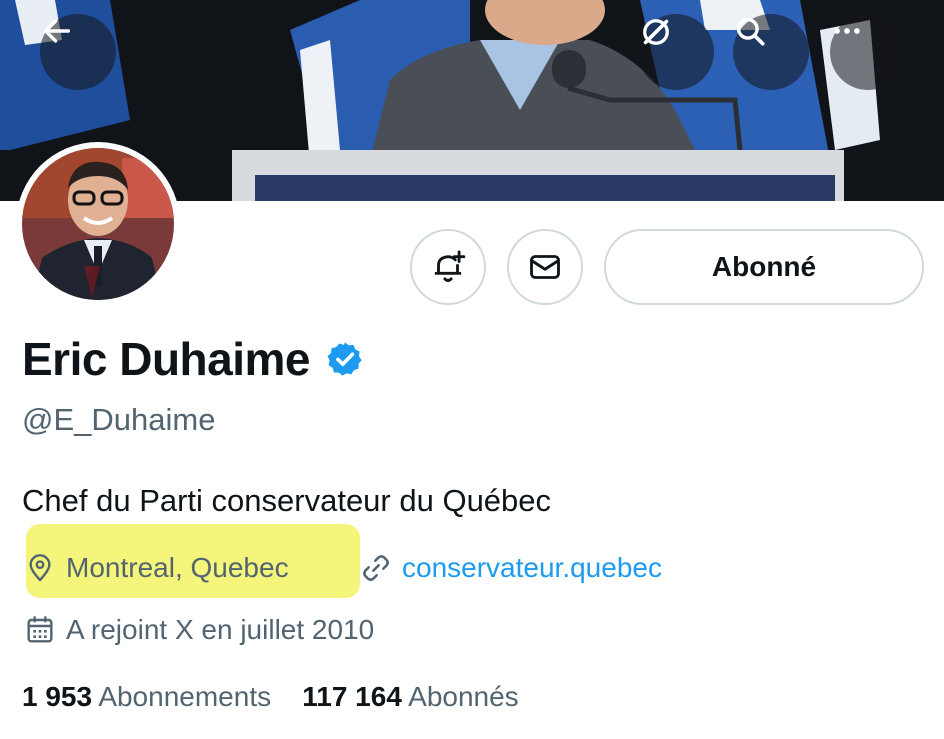  Describe the element at coordinates (676, 52) in the screenshot. I see `grok-button` at that location.